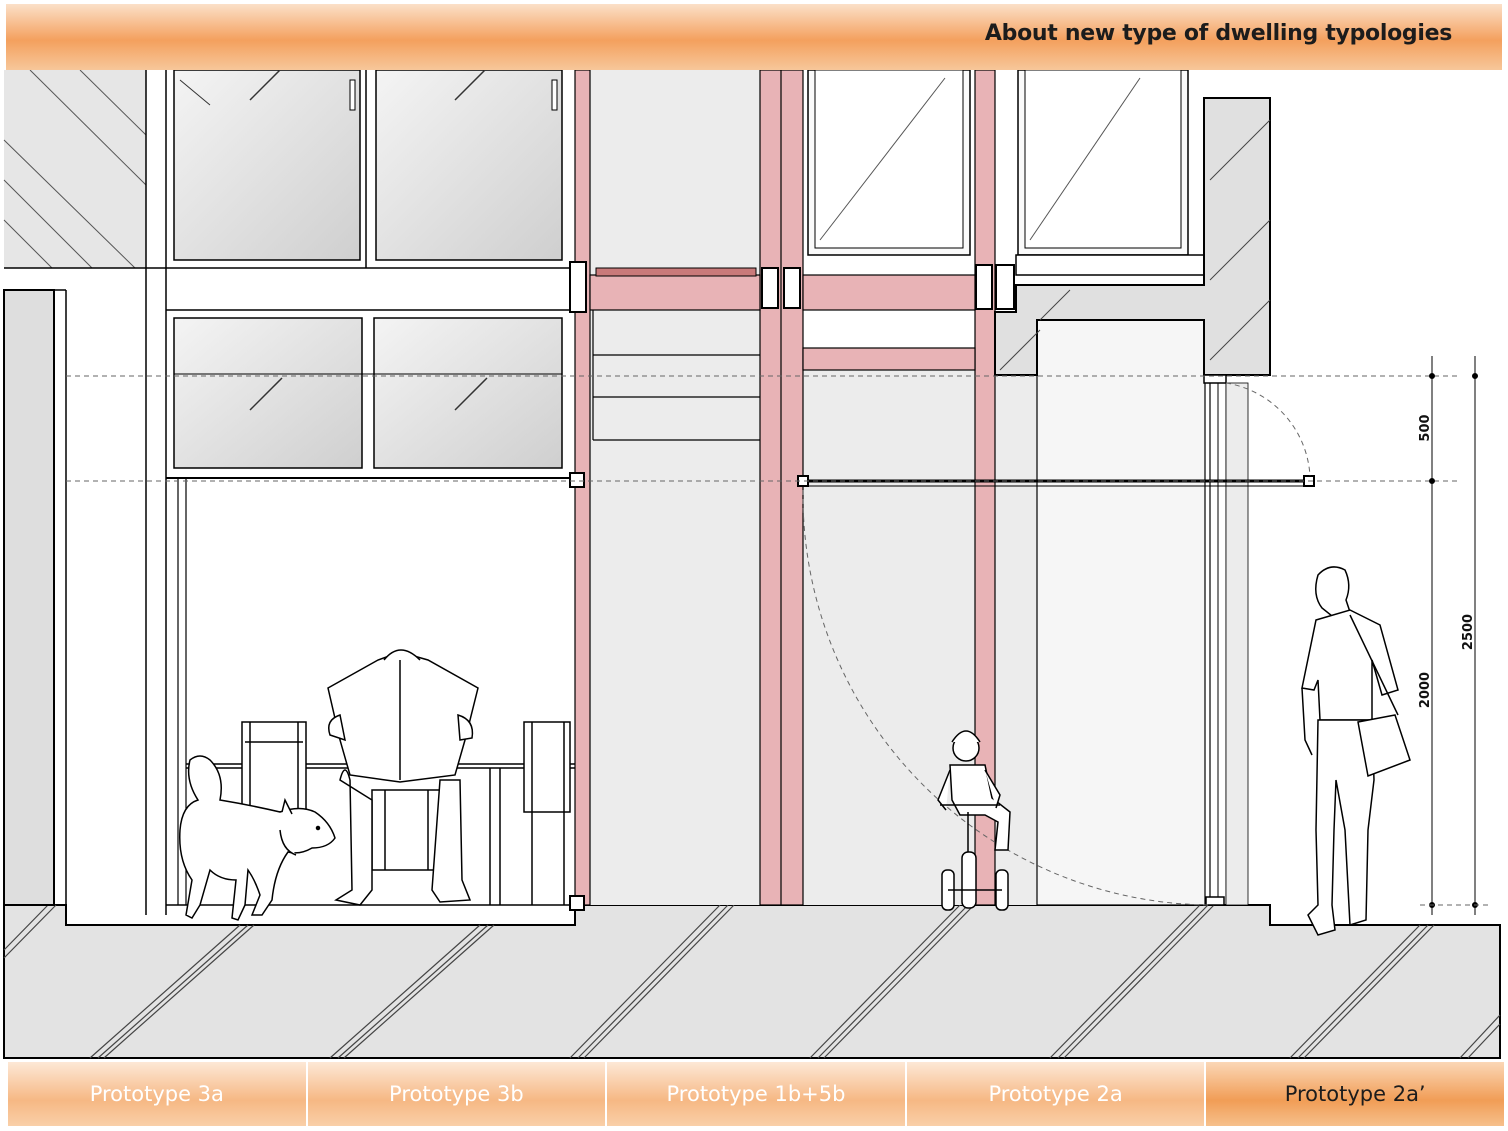 The height and width of the screenshot is (1131, 1508). I want to click on tab-prototype-2a-prime: Prototype 2a’, so click(1355, 1094).